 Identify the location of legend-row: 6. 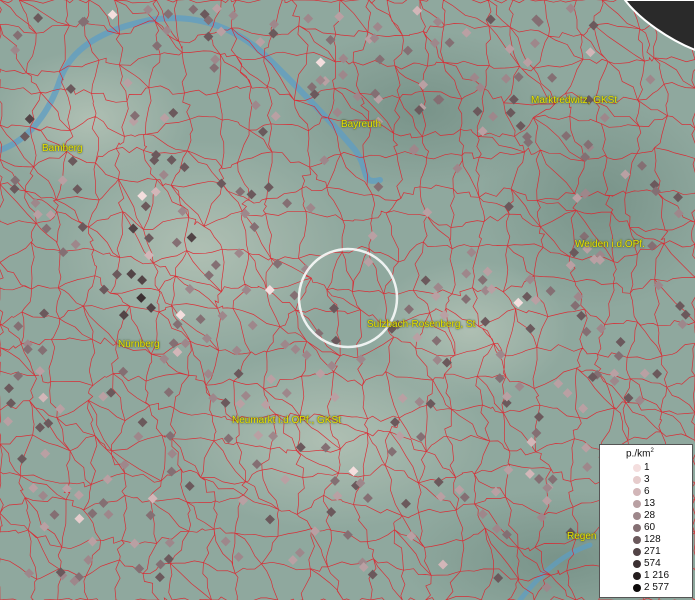
(646, 492).